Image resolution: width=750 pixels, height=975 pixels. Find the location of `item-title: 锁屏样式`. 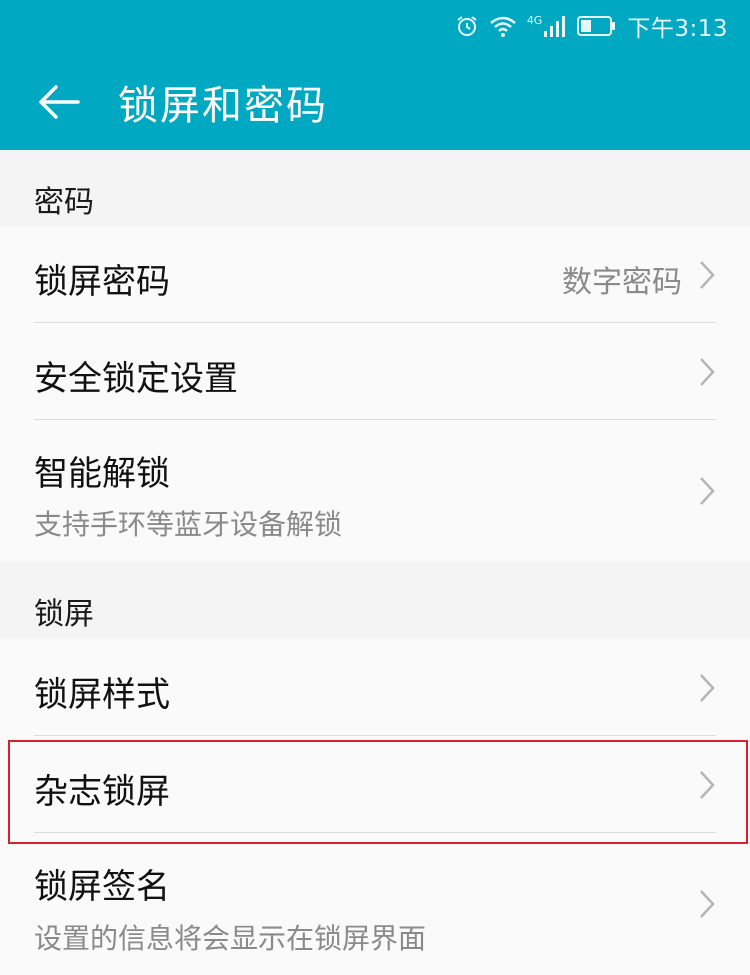

item-title: 锁屏样式 is located at coordinates (102, 695).